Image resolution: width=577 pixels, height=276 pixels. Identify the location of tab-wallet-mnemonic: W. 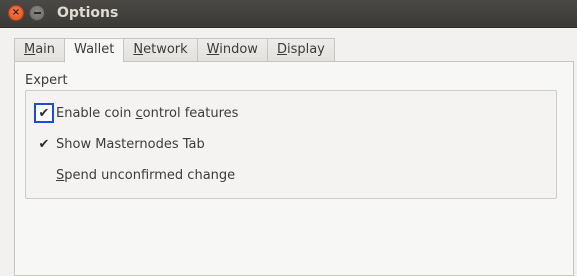
(80, 49).